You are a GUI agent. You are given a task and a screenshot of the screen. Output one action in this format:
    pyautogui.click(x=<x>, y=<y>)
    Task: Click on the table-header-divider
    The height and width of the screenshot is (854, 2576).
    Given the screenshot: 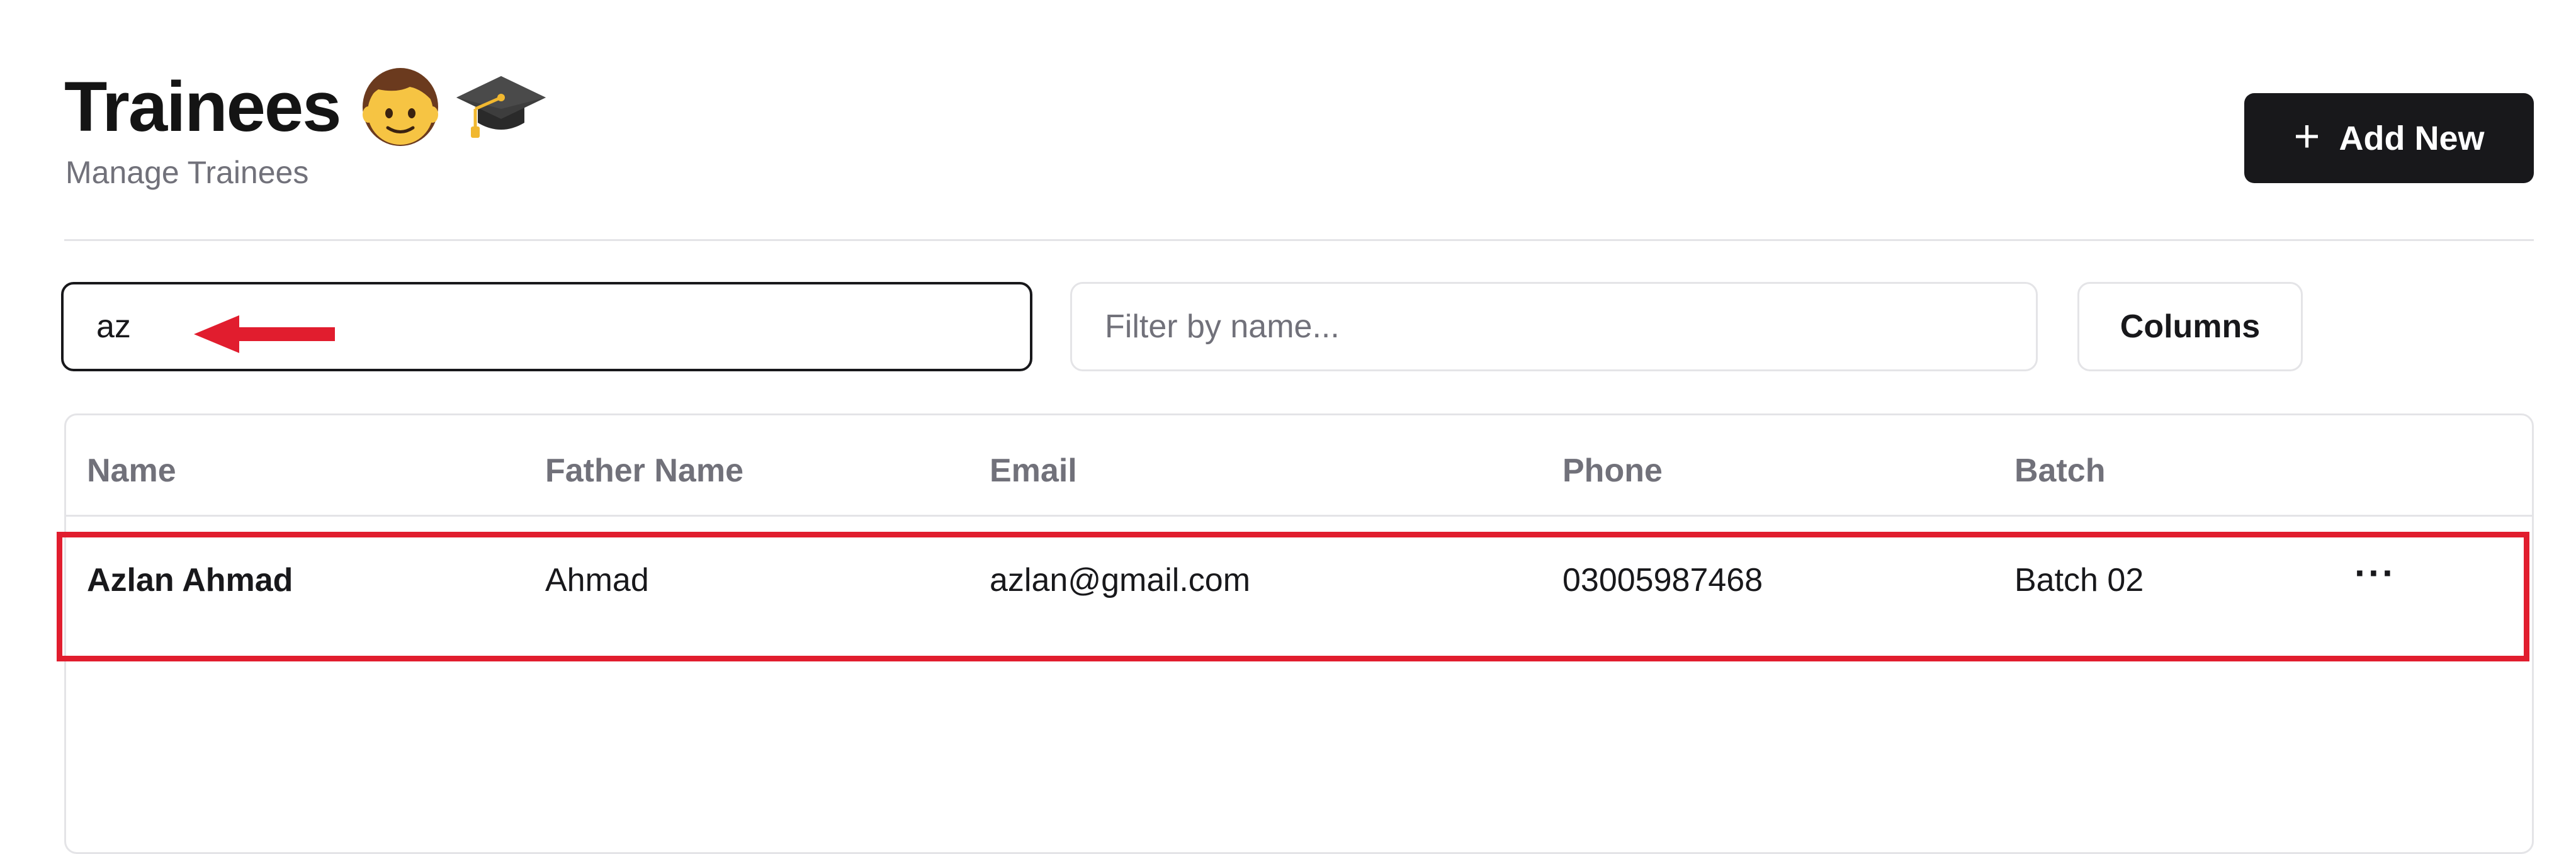 What is the action you would take?
    pyautogui.click(x=1299, y=516)
    